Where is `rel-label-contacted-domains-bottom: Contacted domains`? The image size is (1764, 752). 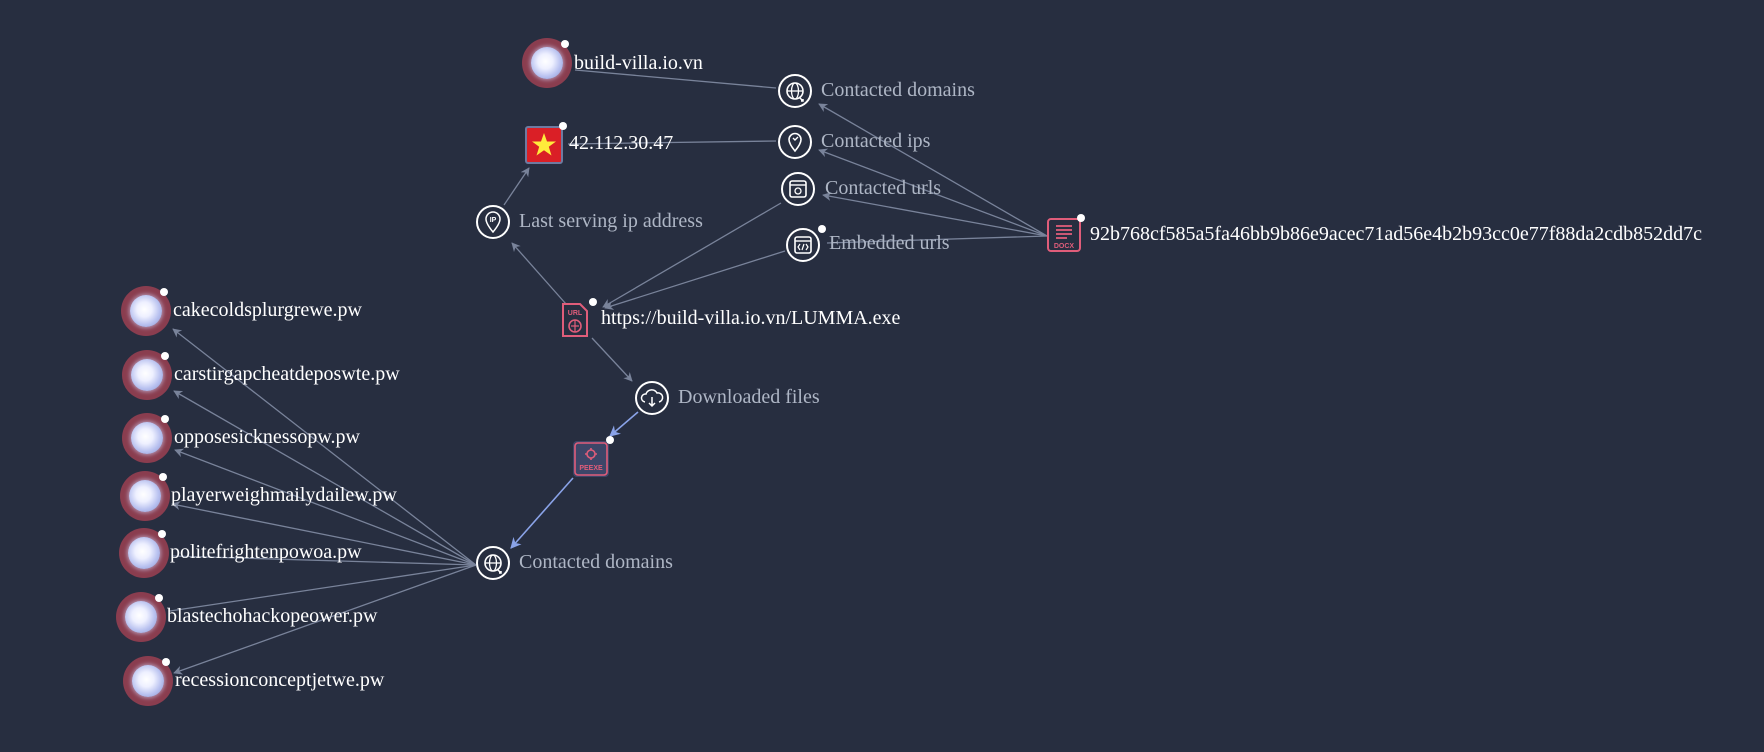 rel-label-contacted-domains-bottom: Contacted domains is located at coordinates (596, 562).